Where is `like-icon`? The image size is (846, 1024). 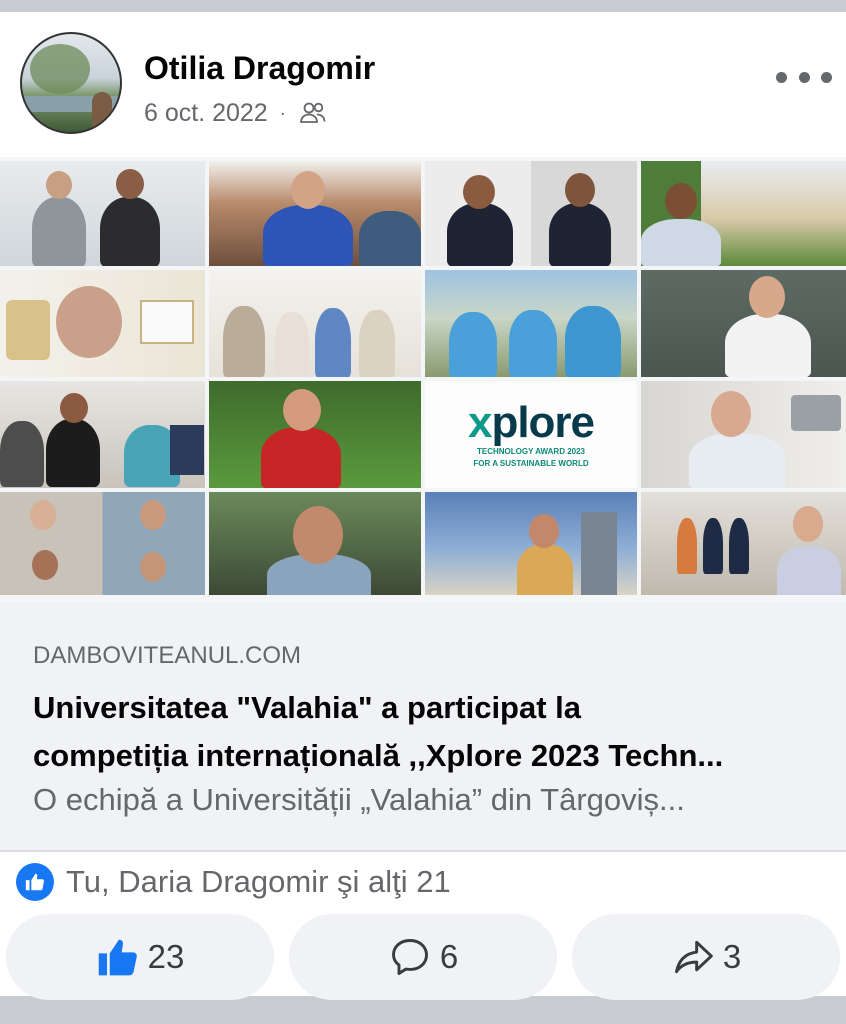 like-icon is located at coordinates (35, 882).